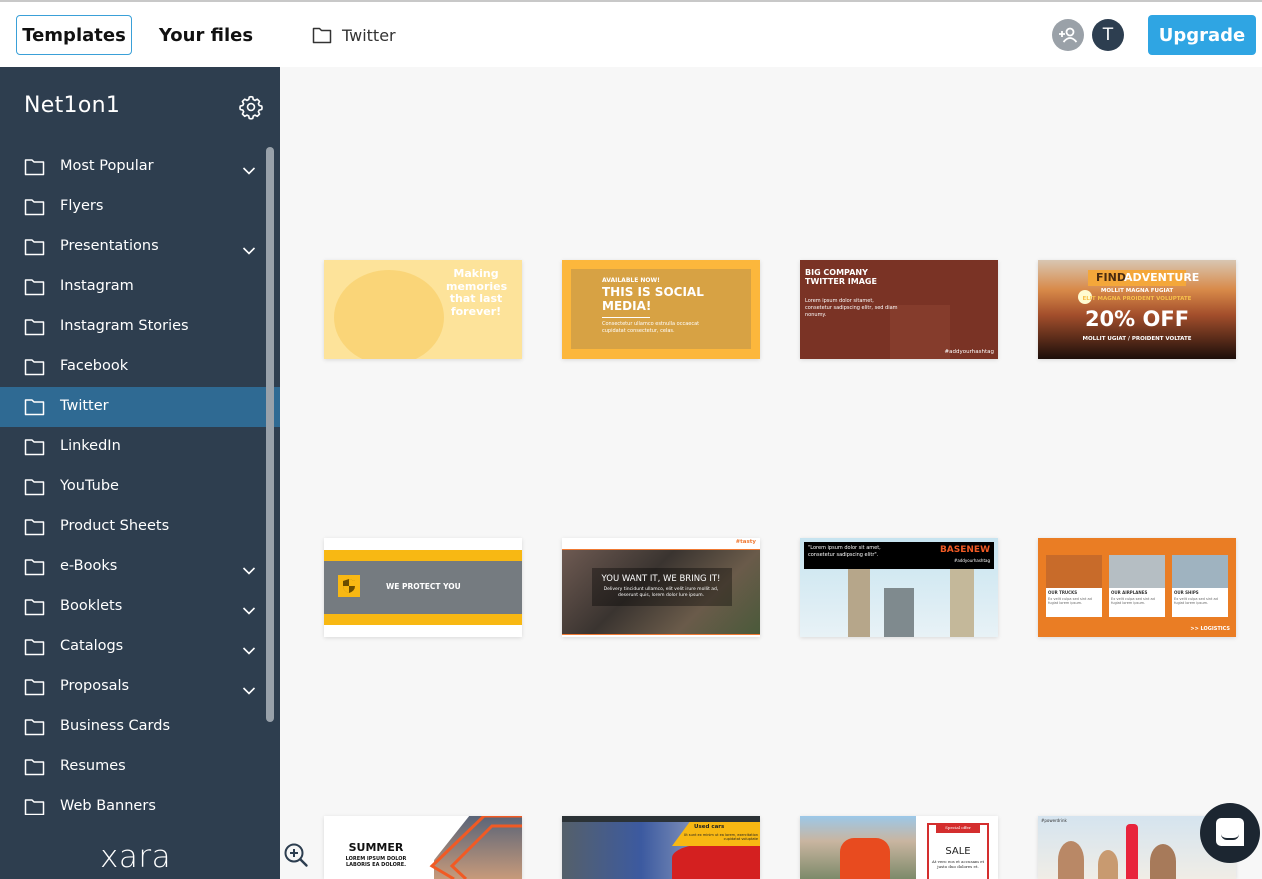 The image size is (1262, 879). What do you see at coordinates (140, 287) in the screenshot?
I see `sidebar-item-instagram: Instagram` at bounding box center [140, 287].